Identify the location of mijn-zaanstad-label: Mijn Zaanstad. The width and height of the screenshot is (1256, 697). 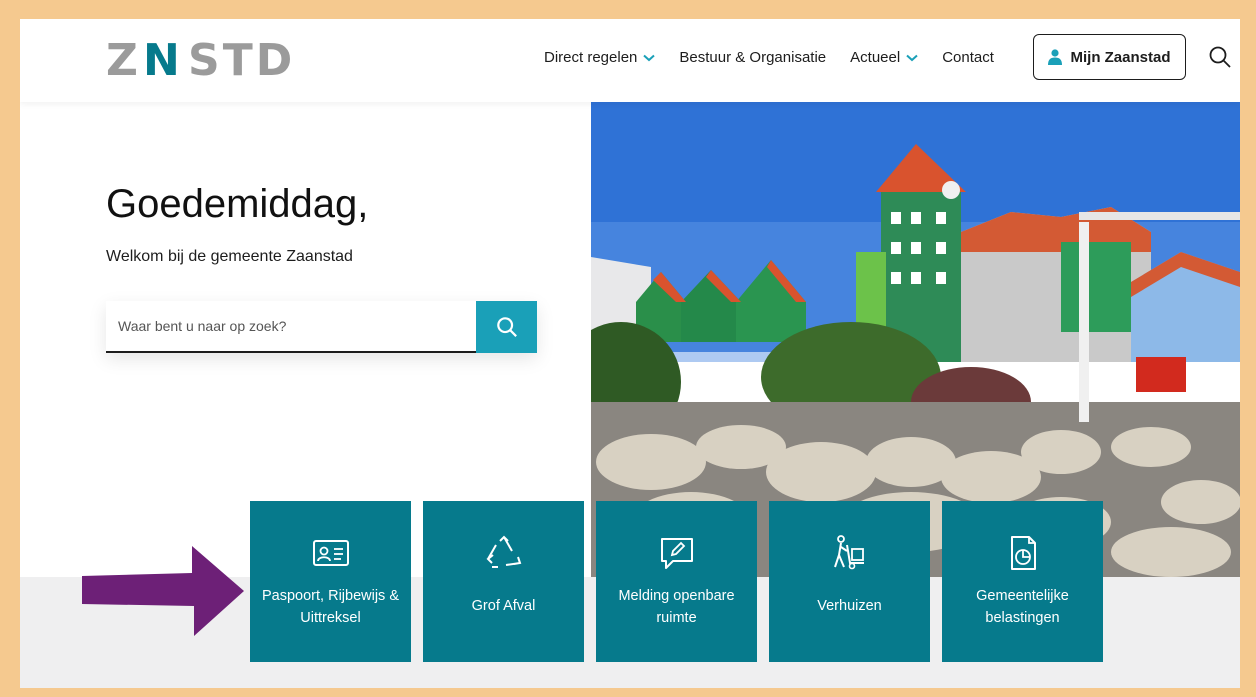
(1120, 57).